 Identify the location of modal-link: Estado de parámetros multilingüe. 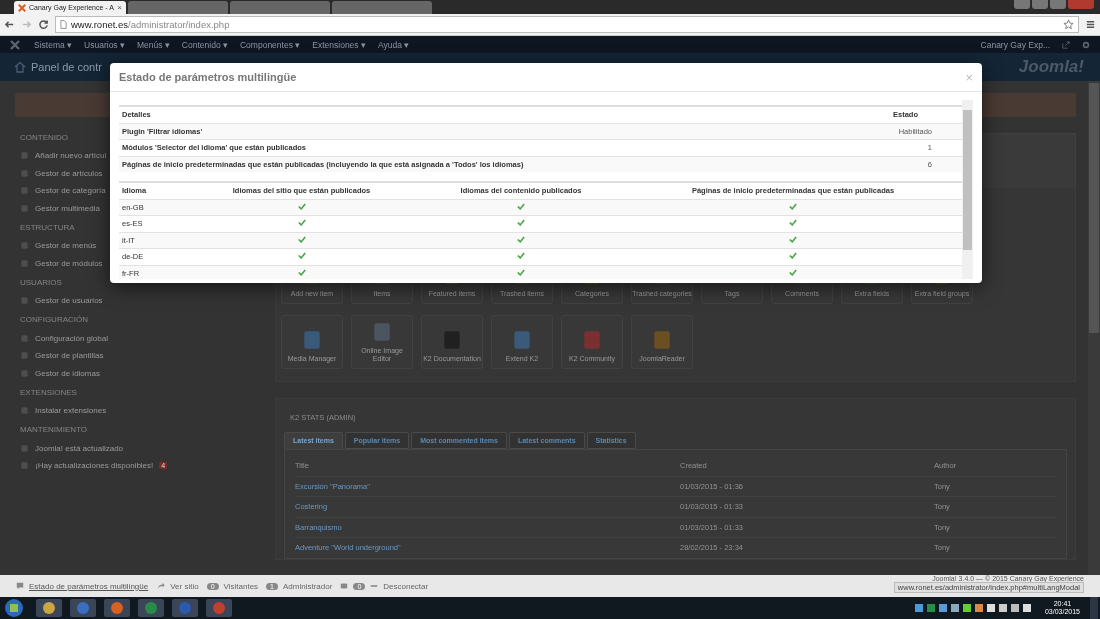
(89, 586).